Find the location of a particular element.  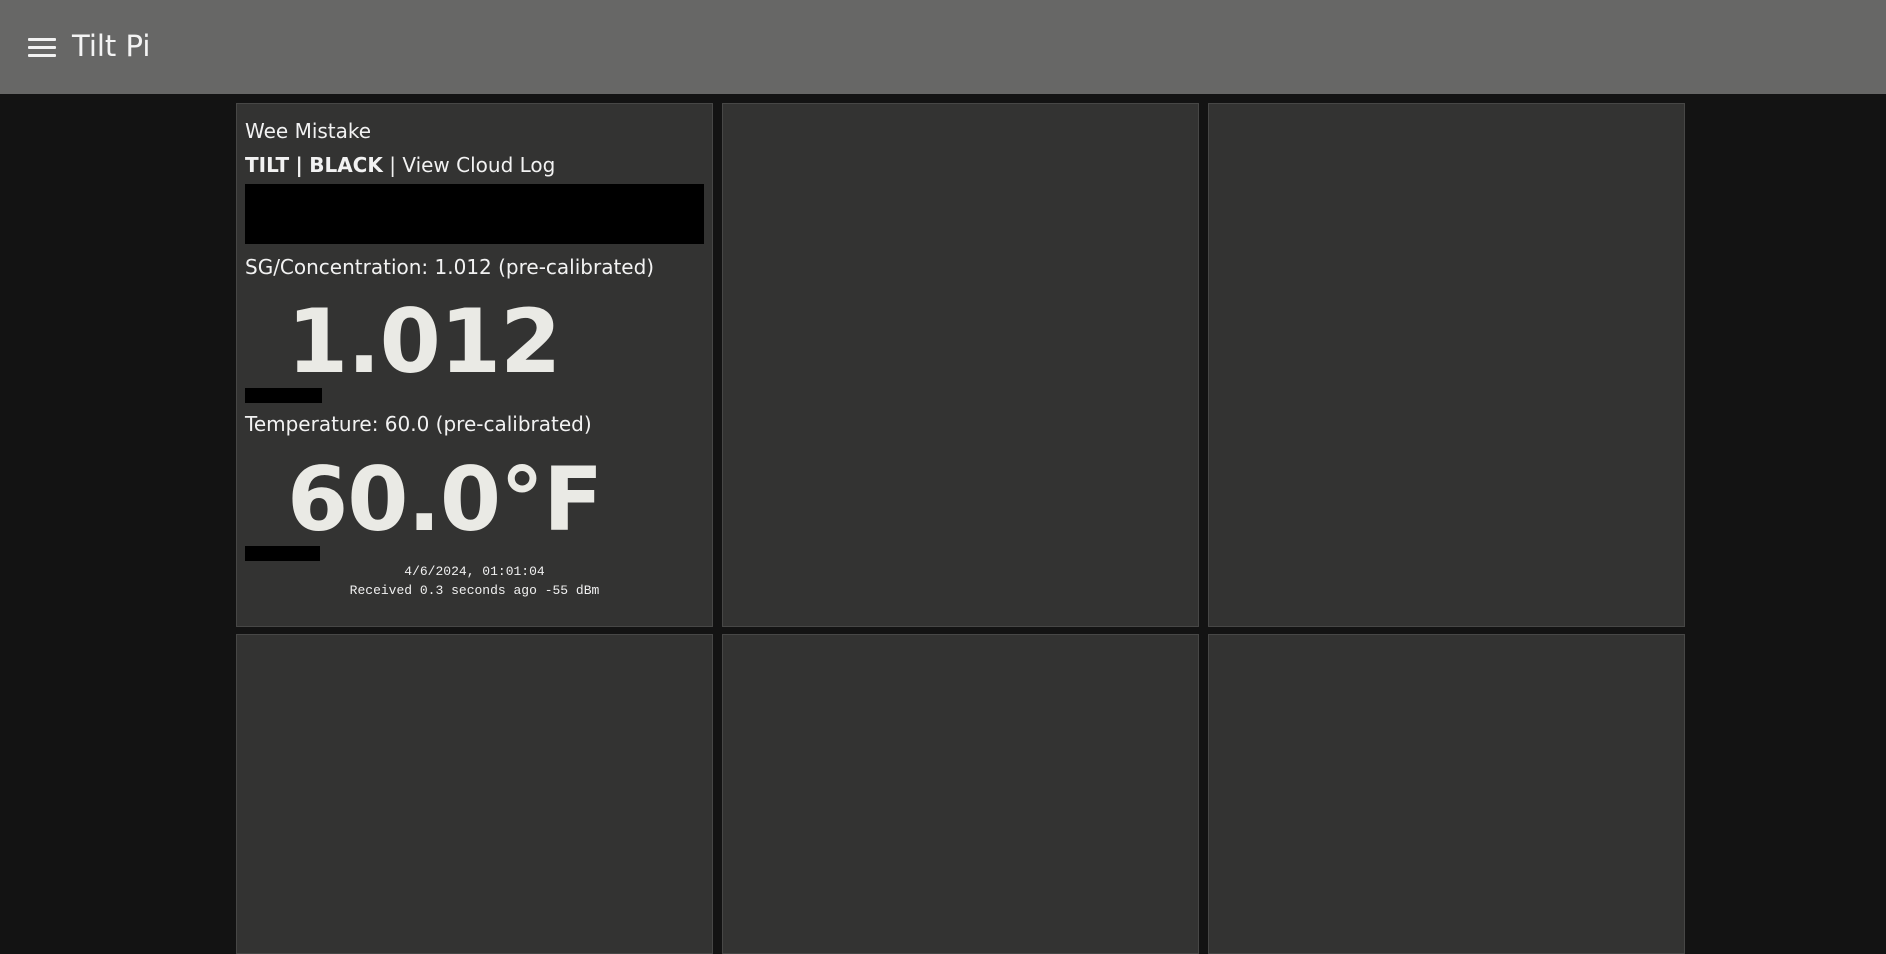

tilt-color-bar is located at coordinates (474, 214).